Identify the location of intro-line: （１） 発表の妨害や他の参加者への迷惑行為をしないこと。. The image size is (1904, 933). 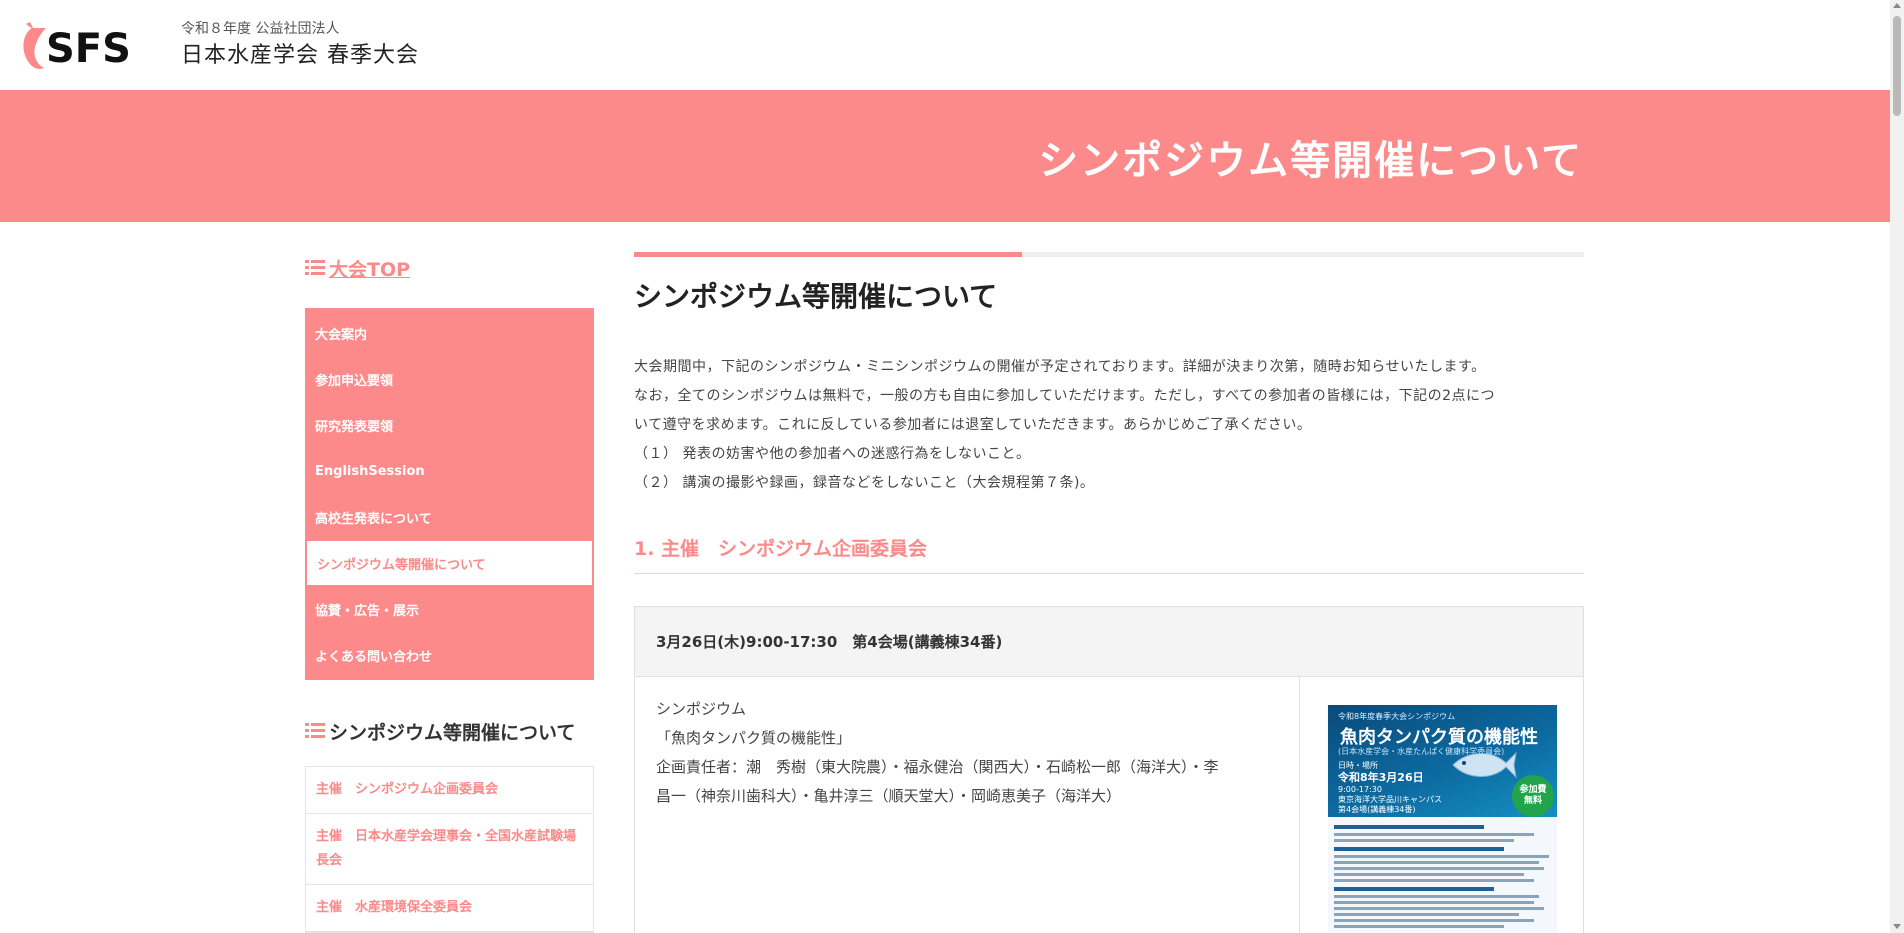
(832, 454).